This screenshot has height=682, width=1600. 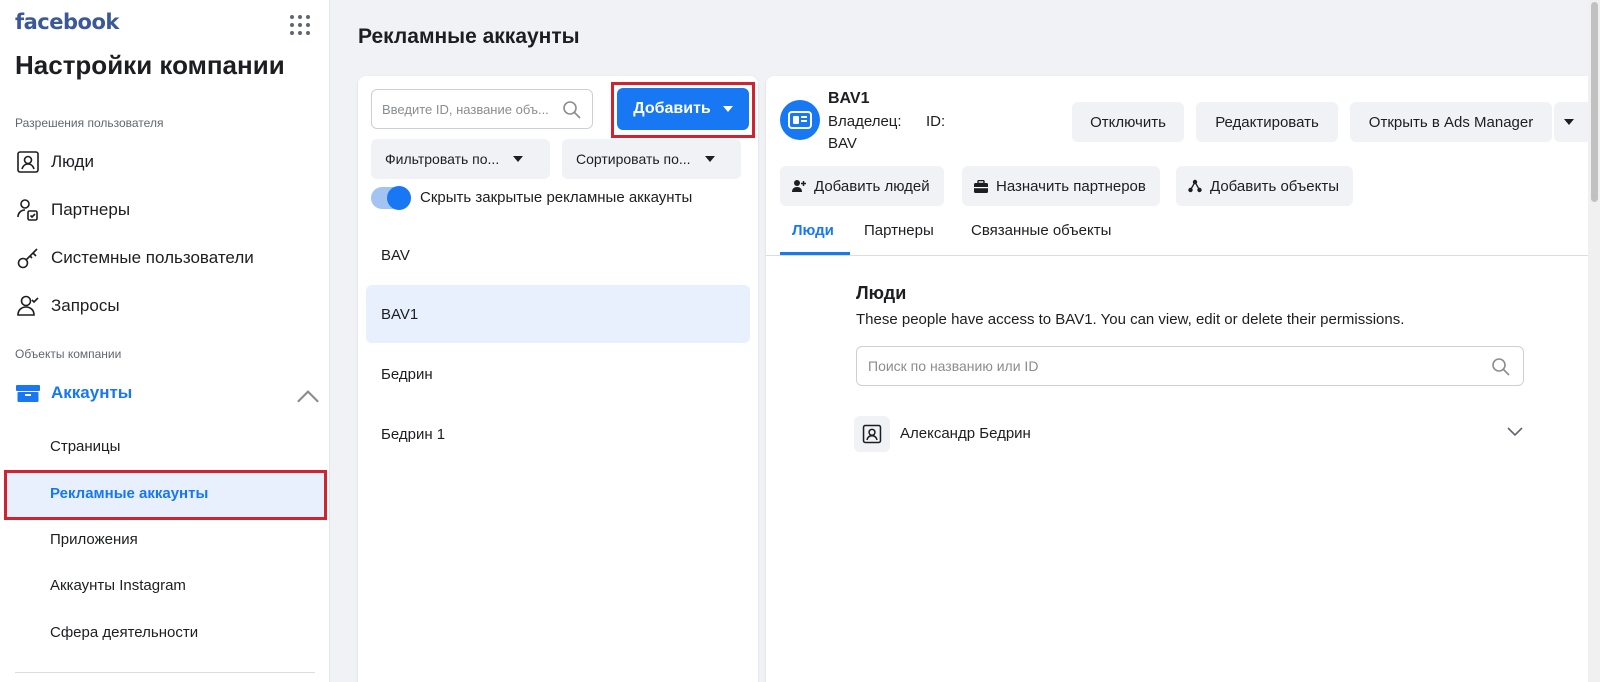 What do you see at coordinates (124, 632) in the screenshot?
I see `sidebar-subitem-lines-of-business: Сфера деятельности` at bounding box center [124, 632].